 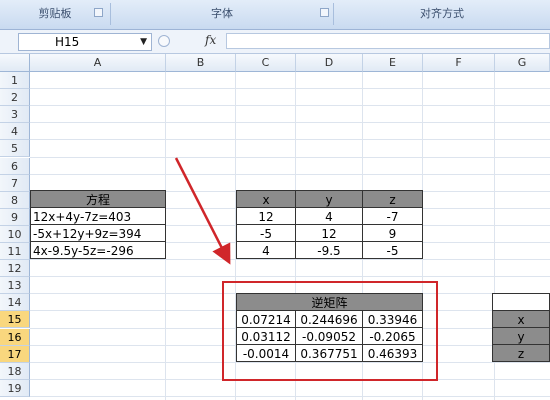 I want to click on result-label-y: y, so click(x=521, y=336).